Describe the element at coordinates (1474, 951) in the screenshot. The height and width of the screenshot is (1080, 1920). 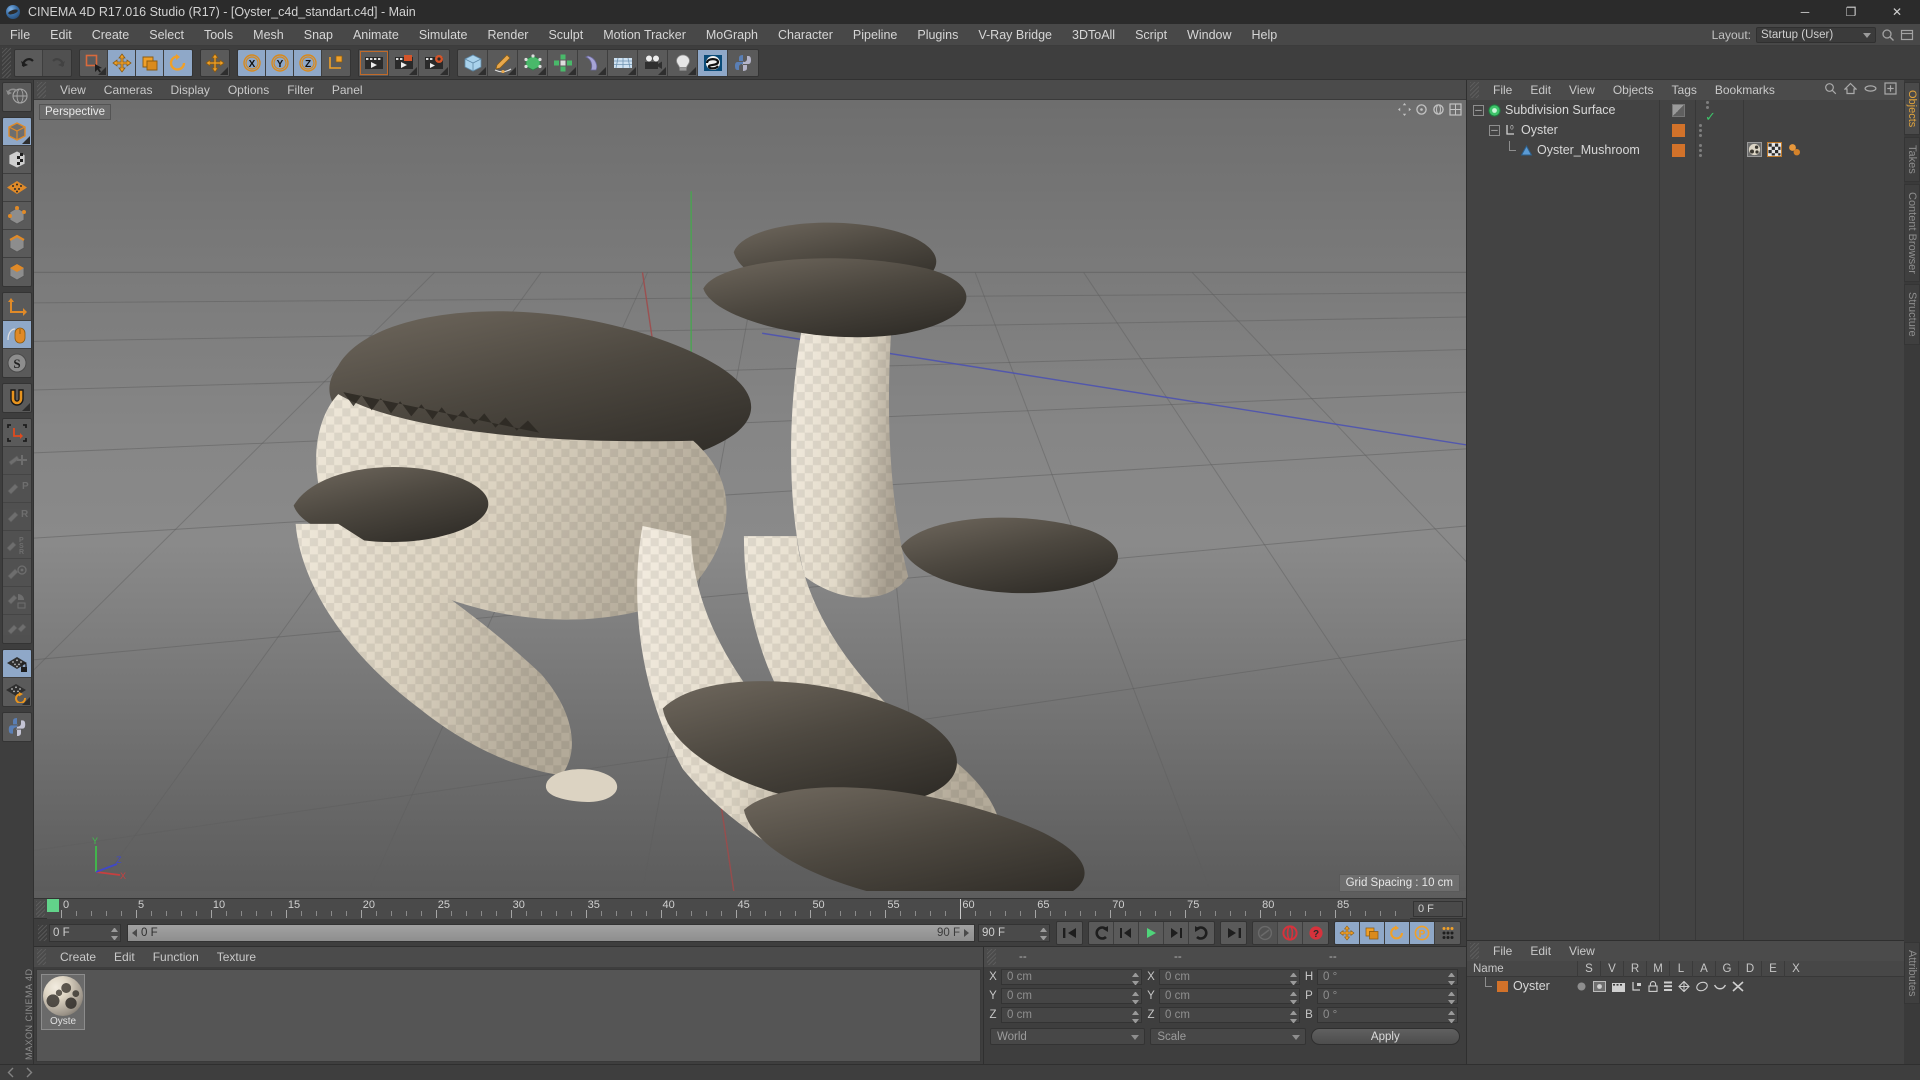
I see `basic-menu-grip` at that location.